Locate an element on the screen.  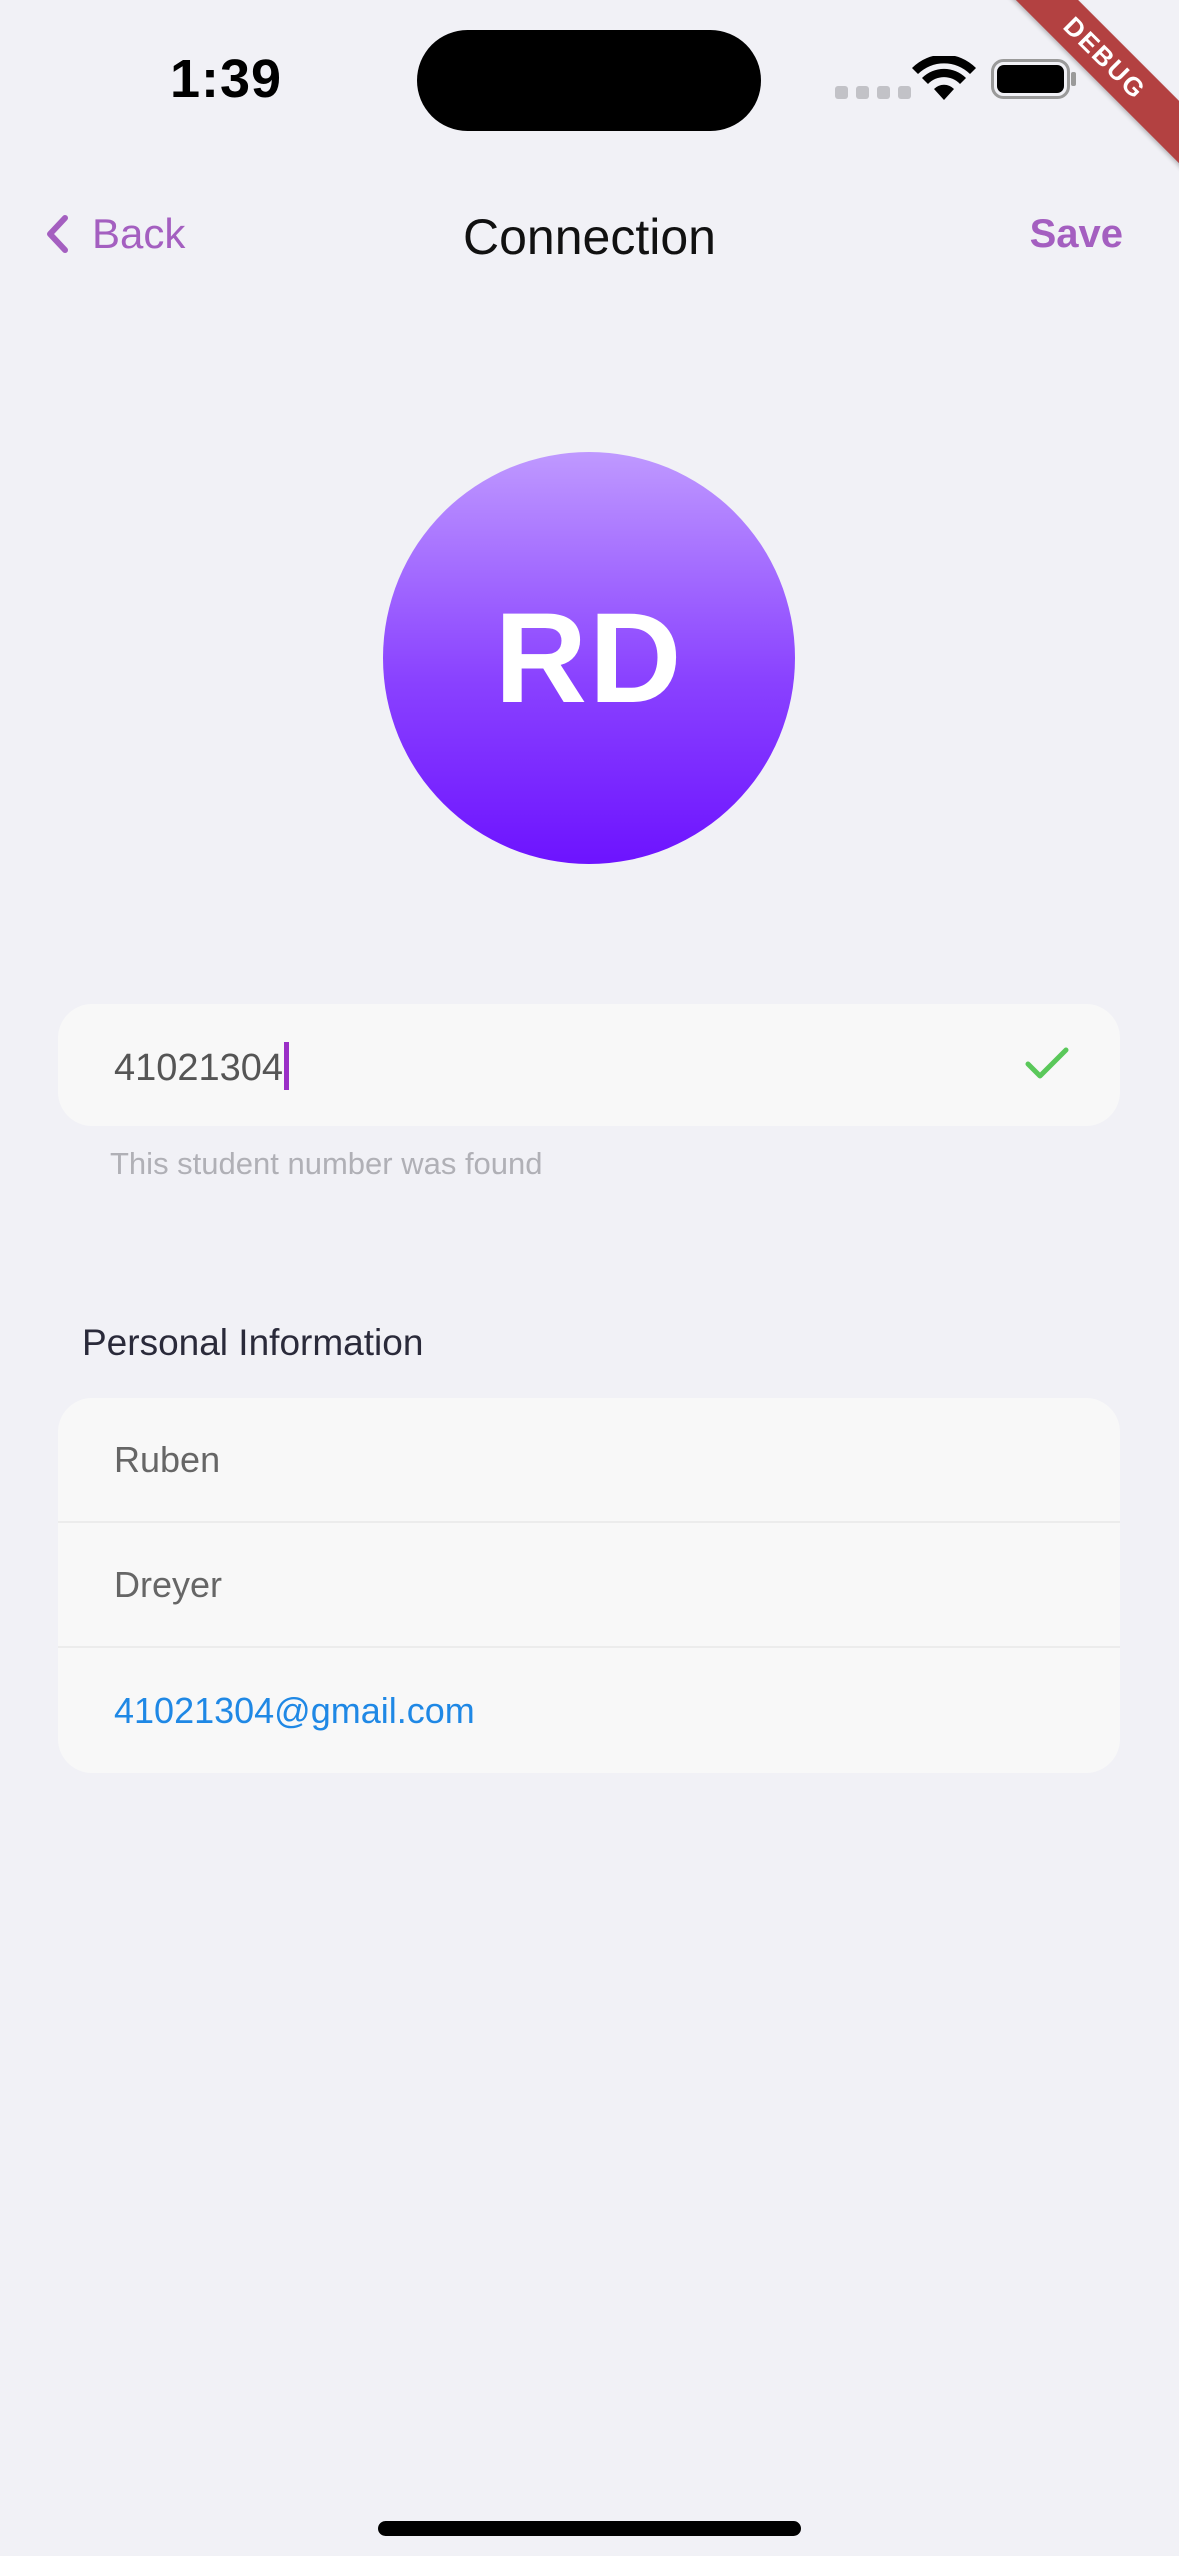
back-label: Back is located at coordinates (139, 233).